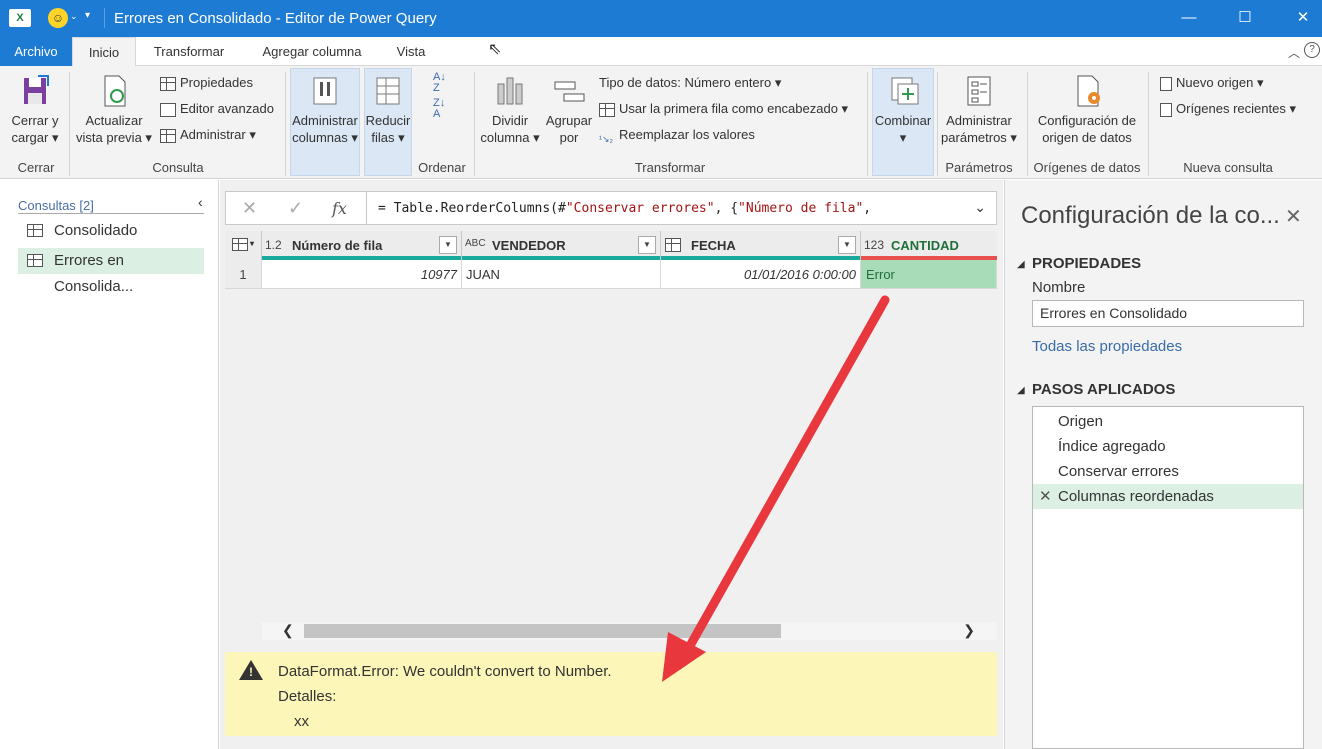  I want to click on administrar-label: Administrar, so click(213, 134).